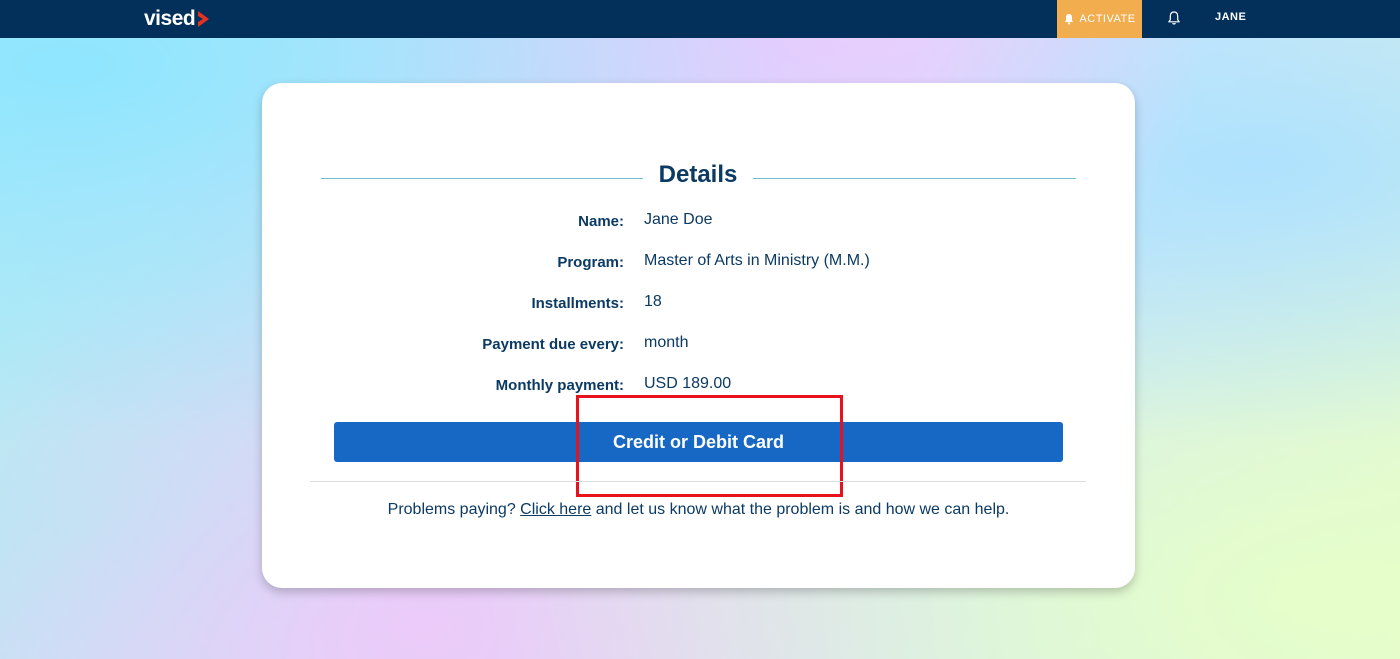 This screenshot has height=659, width=1400. Describe the element at coordinates (482, 178) in the screenshot. I see `divider-left` at that location.